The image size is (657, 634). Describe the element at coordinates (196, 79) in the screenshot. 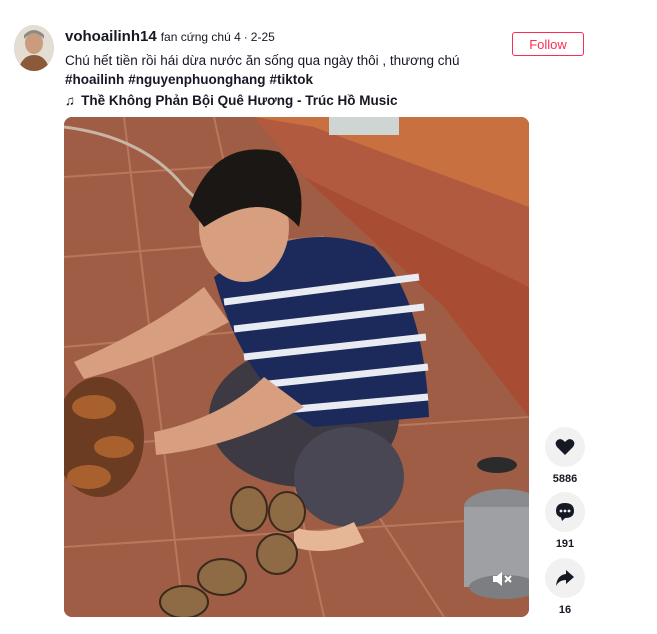

I see `hashtag-link: #nguyenphuonghang` at that location.